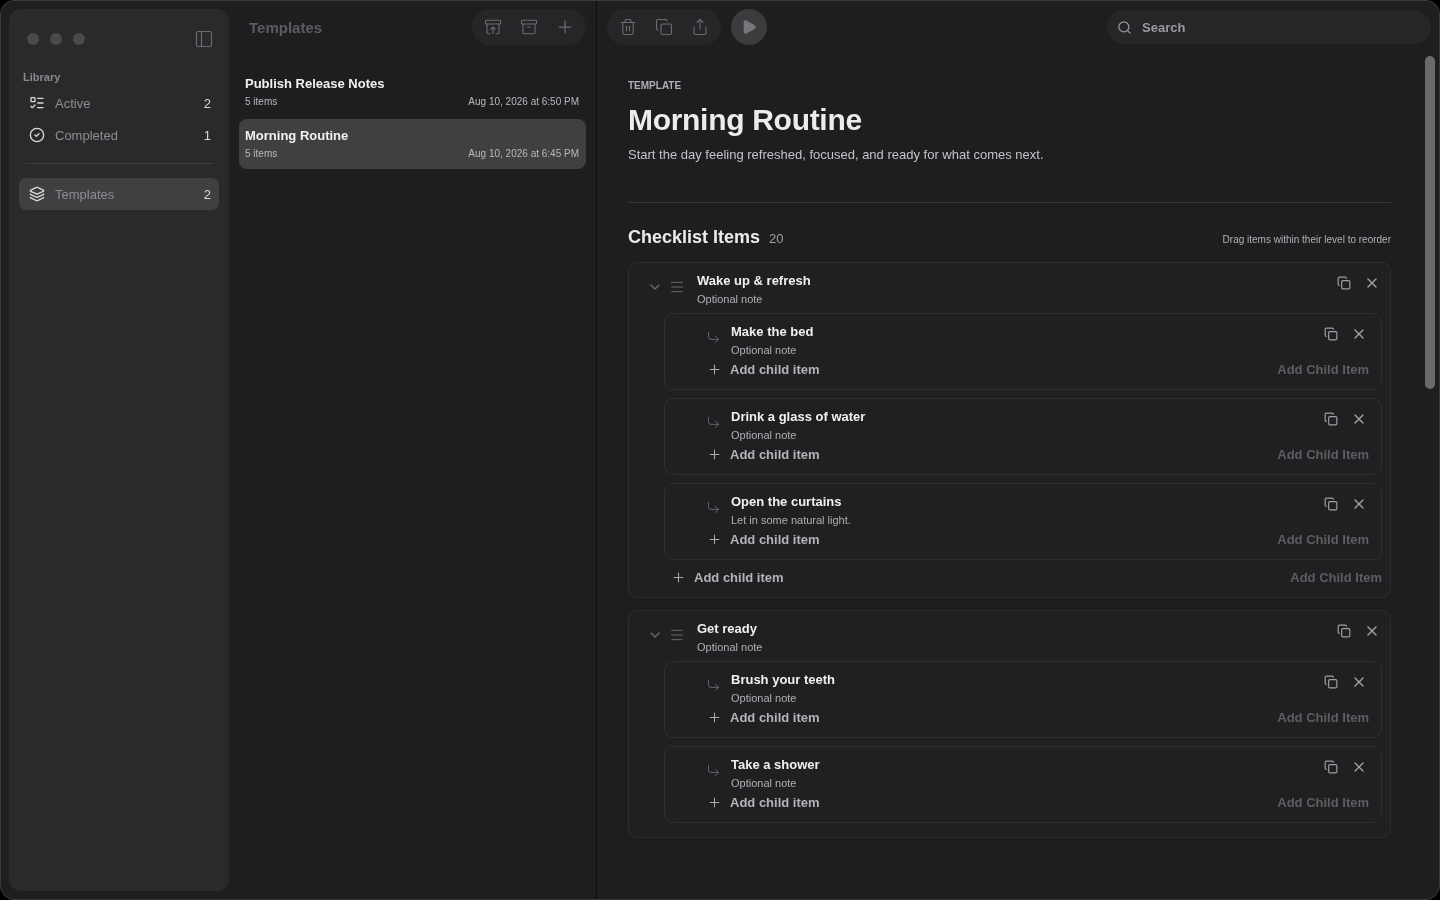 The image size is (1440, 900). Describe the element at coordinates (754, 280) in the screenshot. I see `item-title: Wake up & refresh` at that location.